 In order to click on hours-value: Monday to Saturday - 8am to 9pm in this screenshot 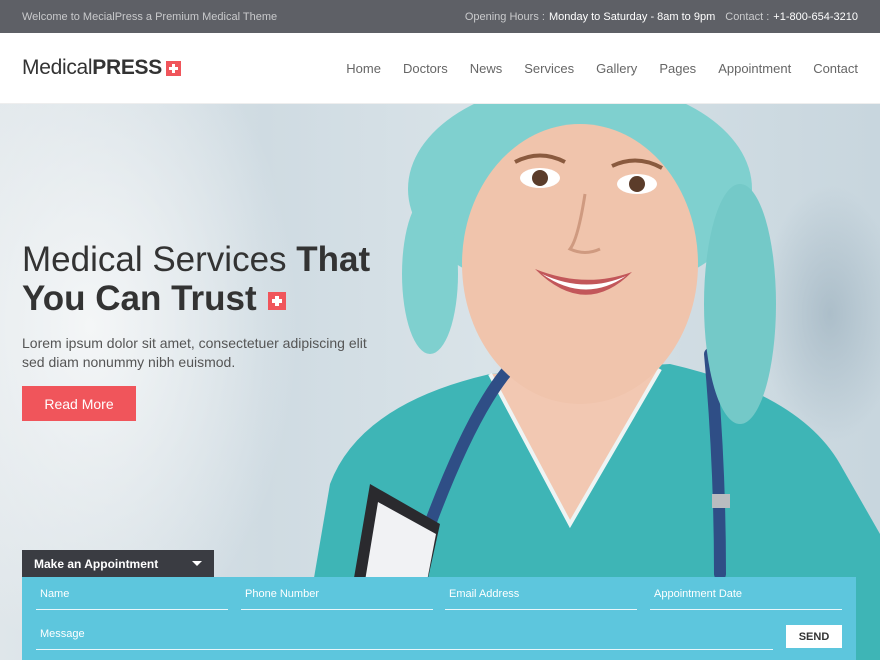, I will do `click(632, 16)`.